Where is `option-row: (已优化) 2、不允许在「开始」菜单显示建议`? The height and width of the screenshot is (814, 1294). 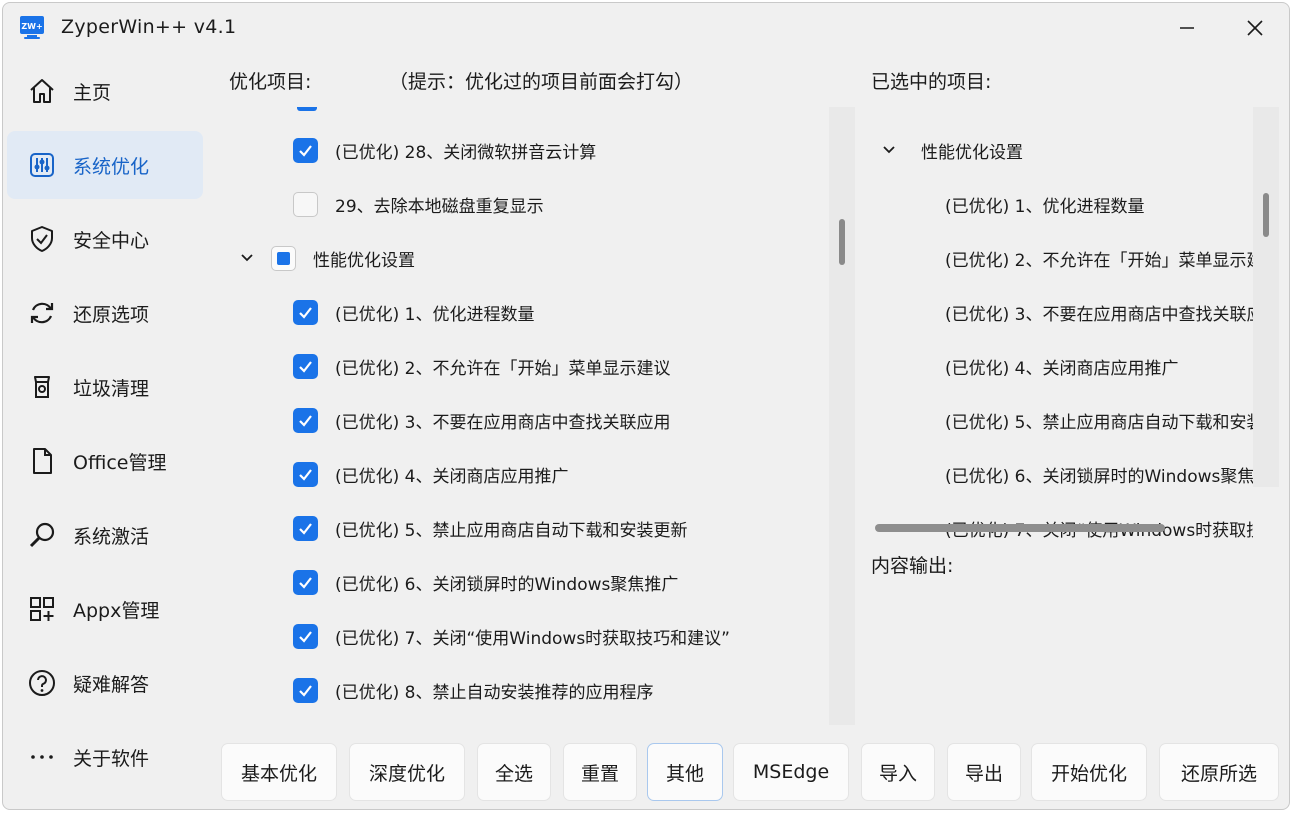
option-row: (已优化) 2、不允许在「开始」菜单显示建议 is located at coordinates (525, 366).